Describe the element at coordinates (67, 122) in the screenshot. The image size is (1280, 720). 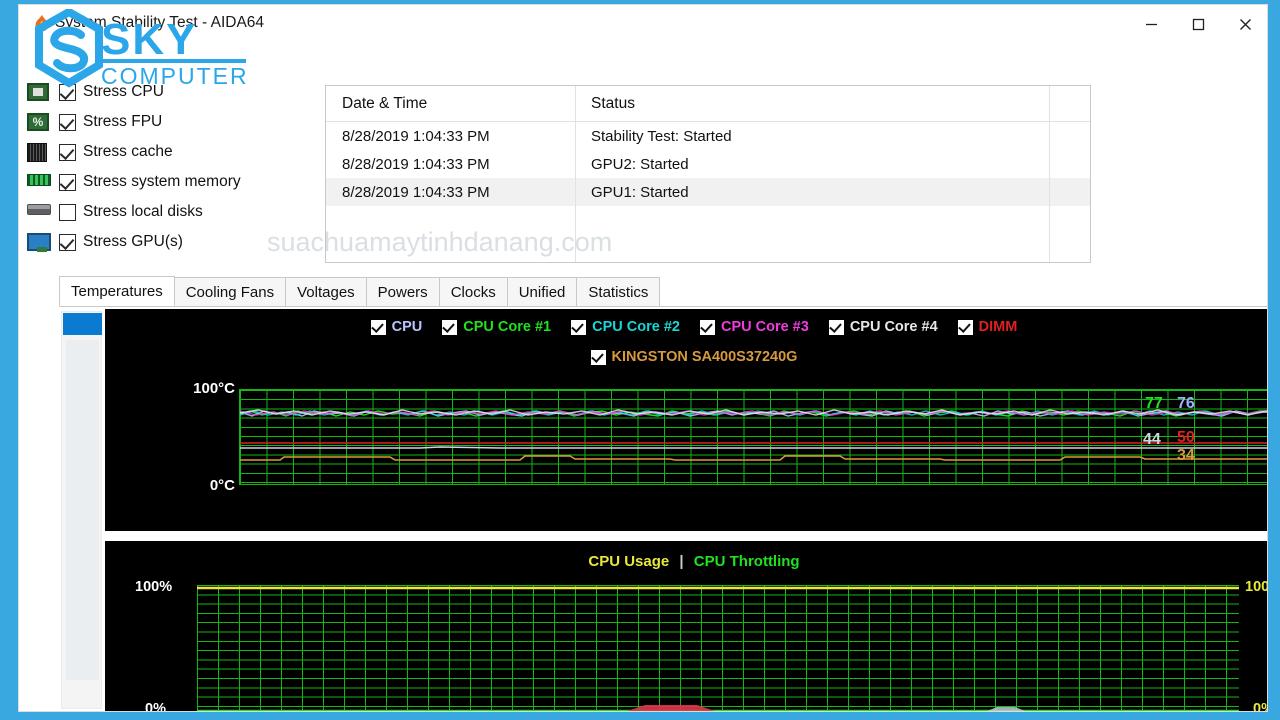
I see `stress-fpu-checkbox` at that location.